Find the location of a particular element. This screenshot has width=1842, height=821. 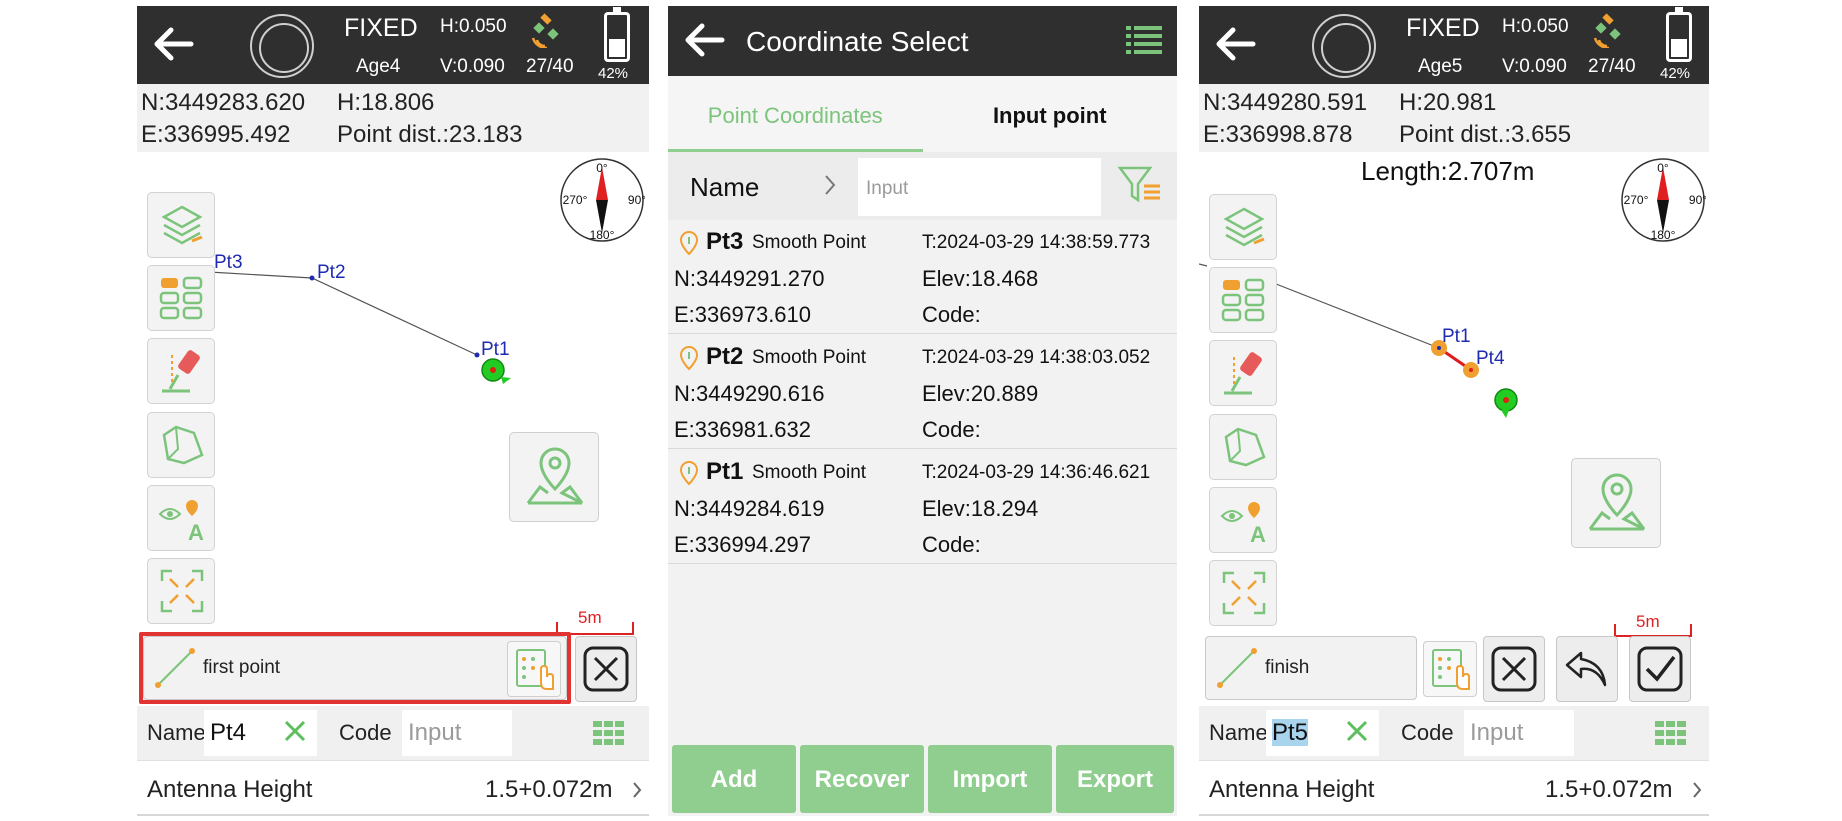

confirm-button is located at coordinates (1660, 669).